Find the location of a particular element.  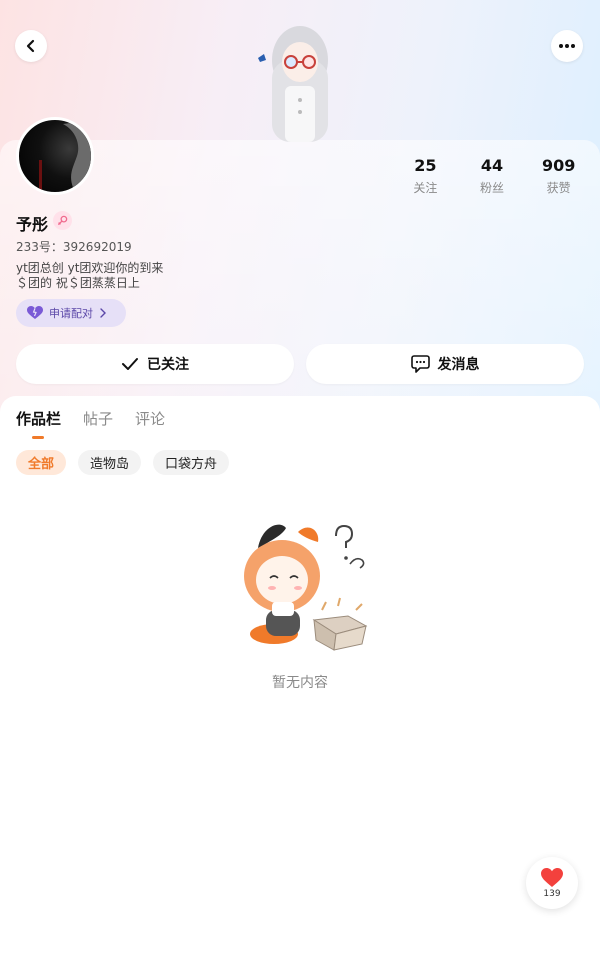

back-icon is located at coordinates (30, 46).